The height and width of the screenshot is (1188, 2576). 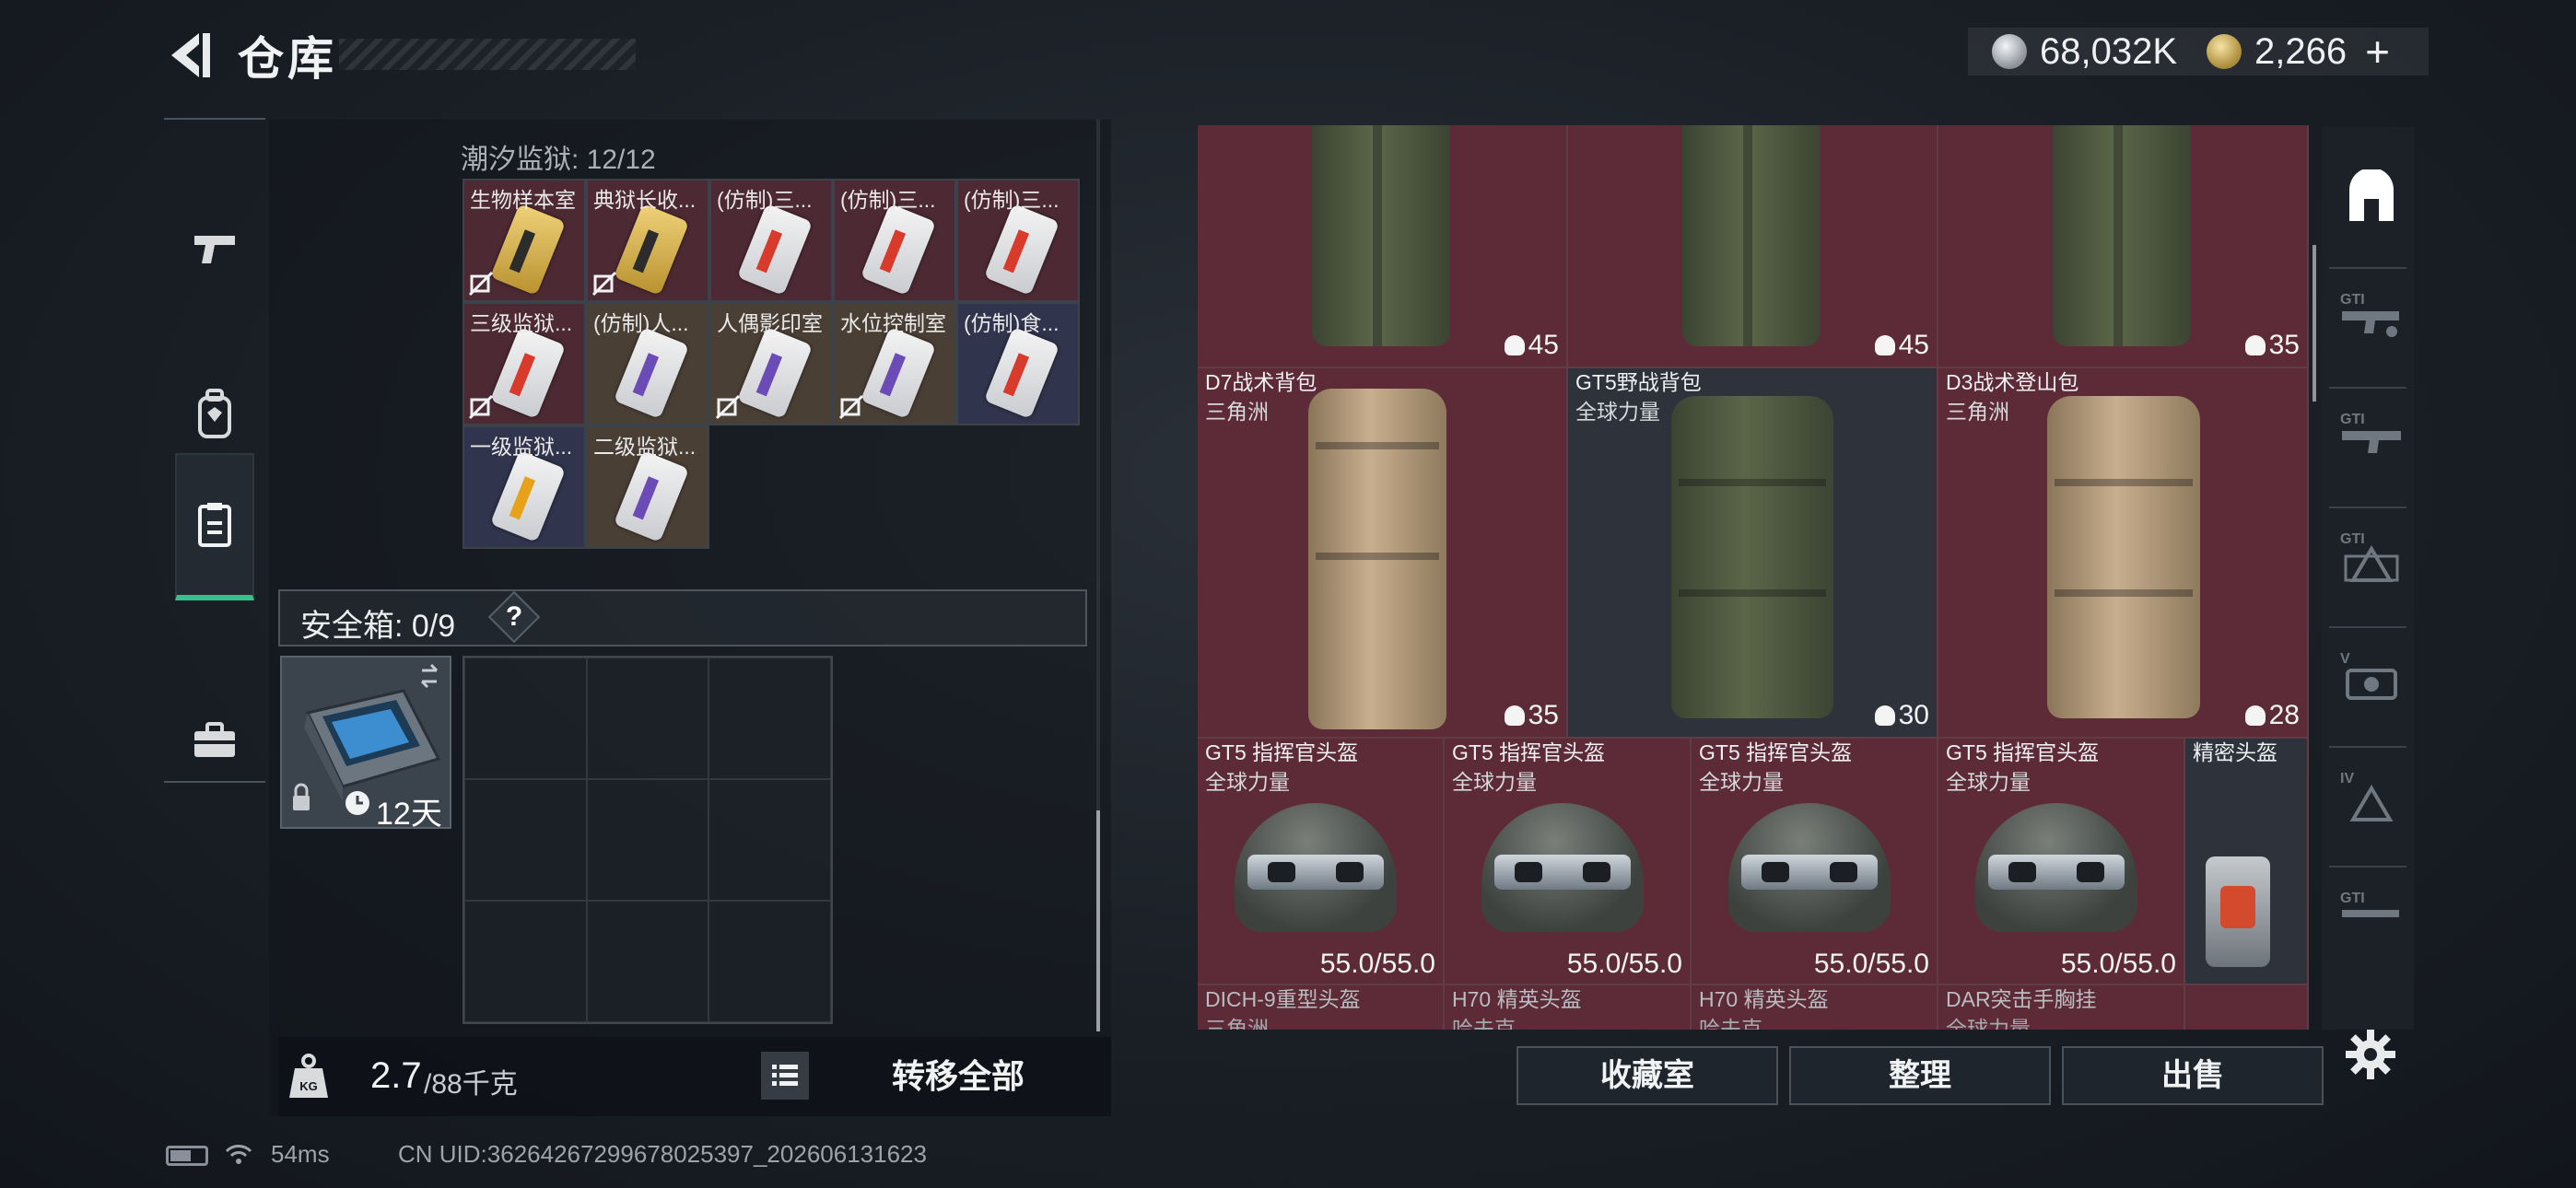 What do you see at coordinates (2371, 436) in the screenshot?
I see `category-gt-smg: GTI` at bounding box center [2371, 436].